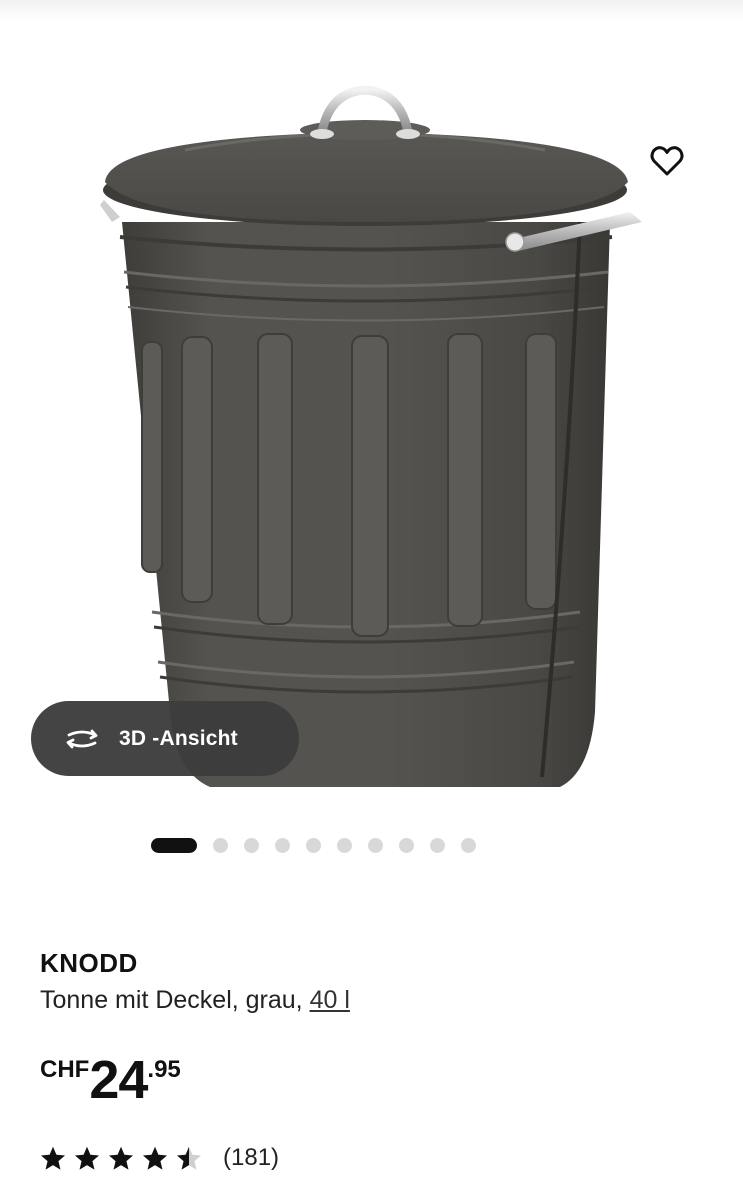 The width and height of the screenshot is (743, 1200). What do you see at coordinates (174, 845) in the screenshot?
I see `pagination-dot-active` at bounding box center [174, 845].